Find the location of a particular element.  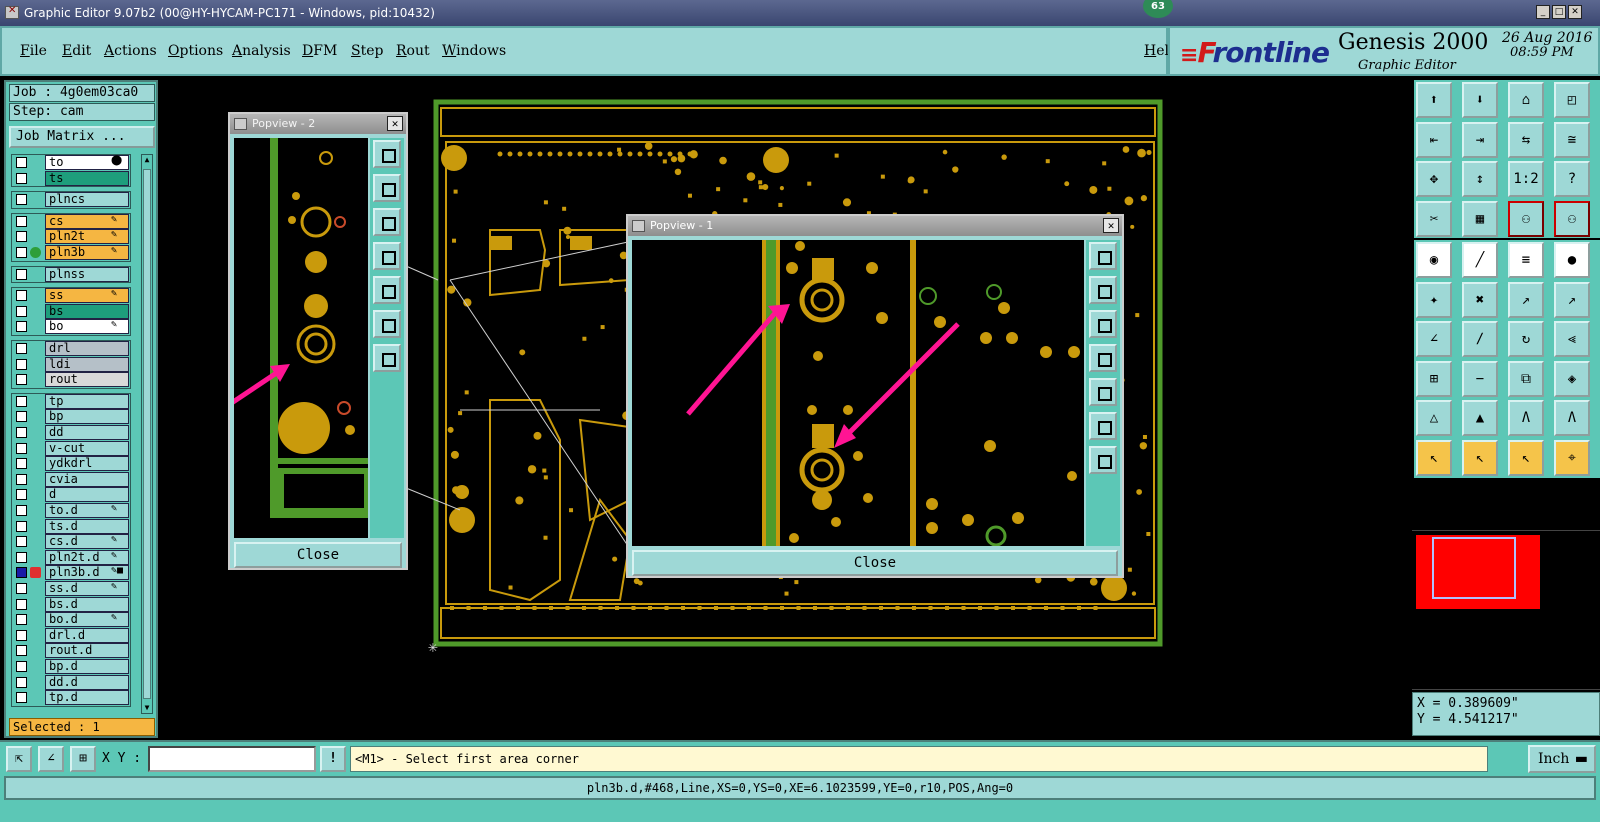

tool-button-9-3: ⌖ is located at coordinates (1572, 457).